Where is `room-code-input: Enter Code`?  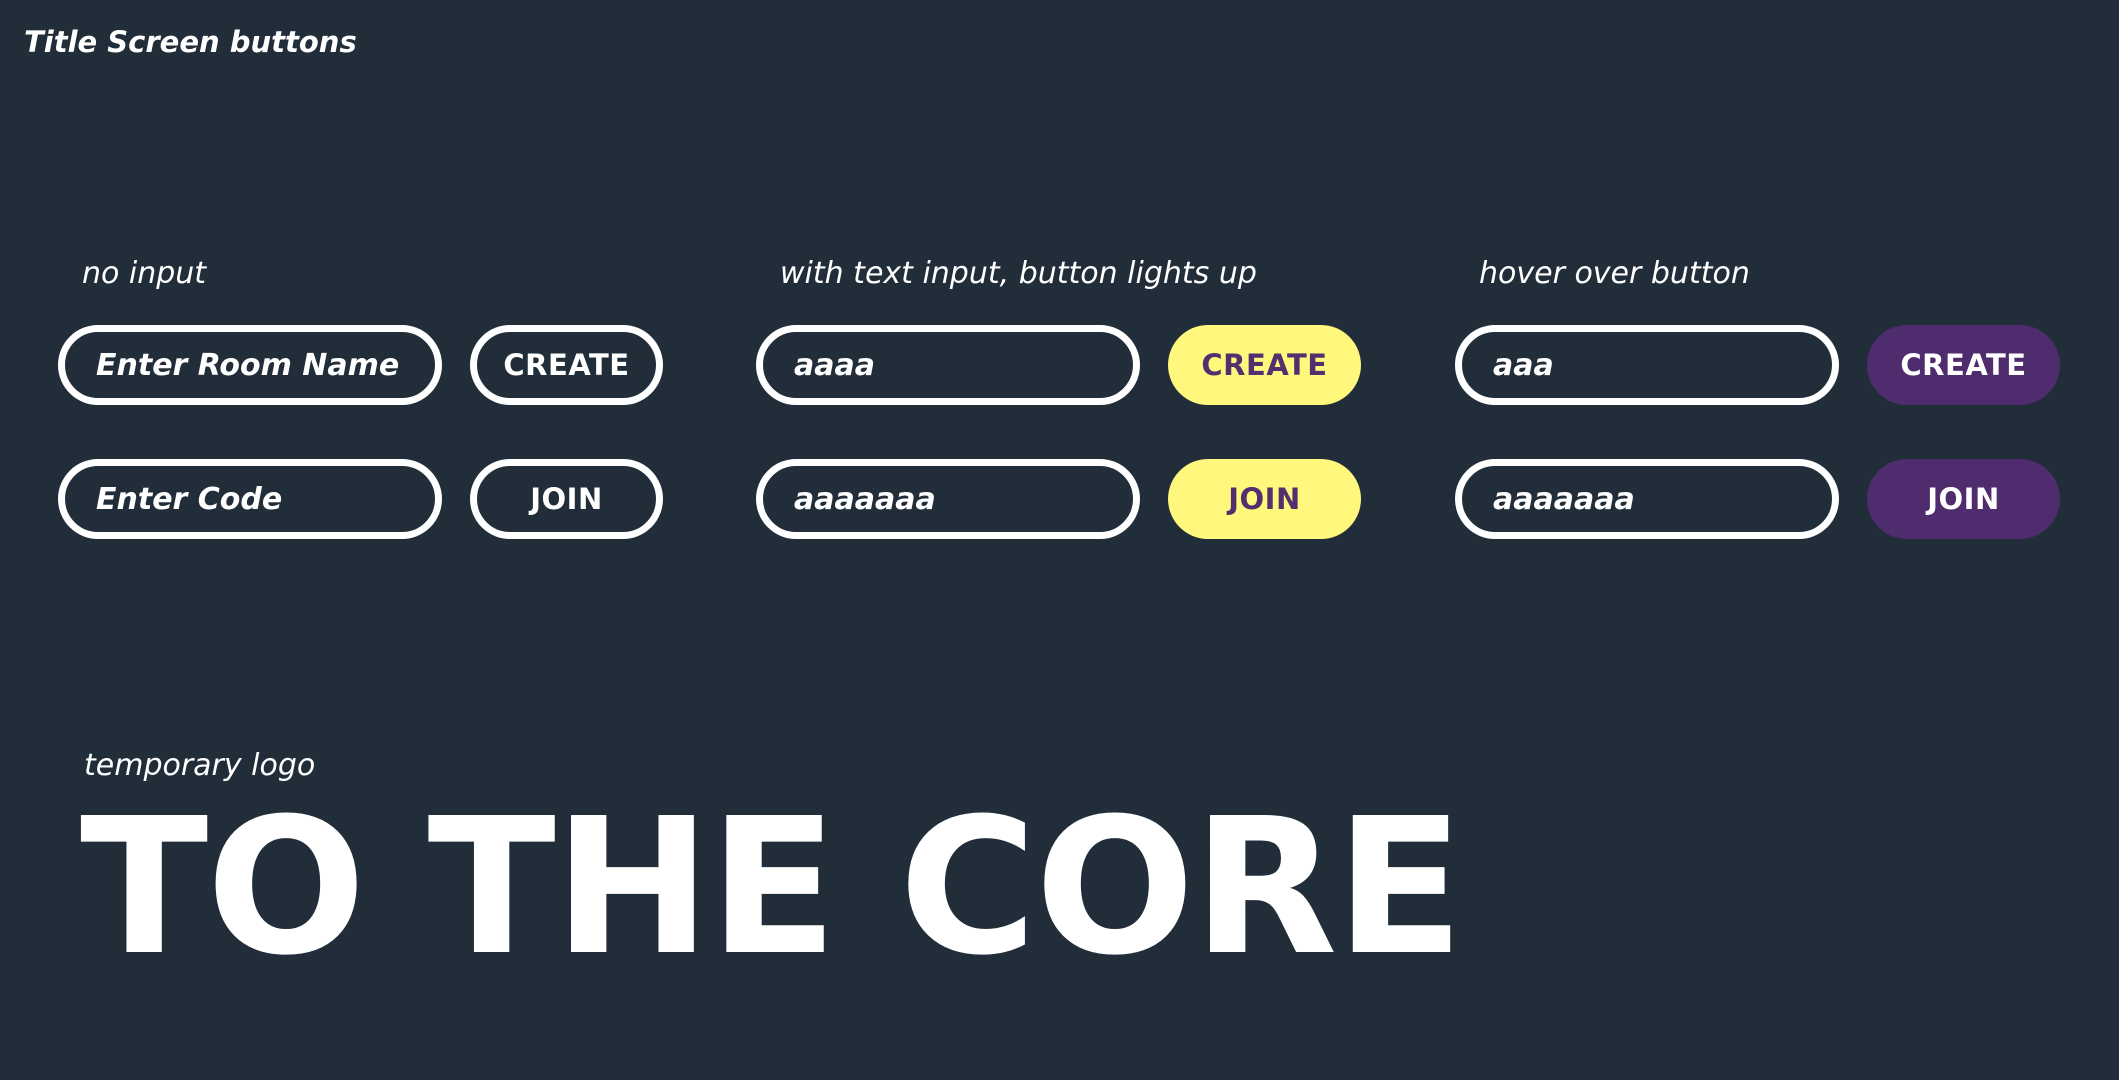
room-code-input: Enter Code is located at coordinates (250, 499).